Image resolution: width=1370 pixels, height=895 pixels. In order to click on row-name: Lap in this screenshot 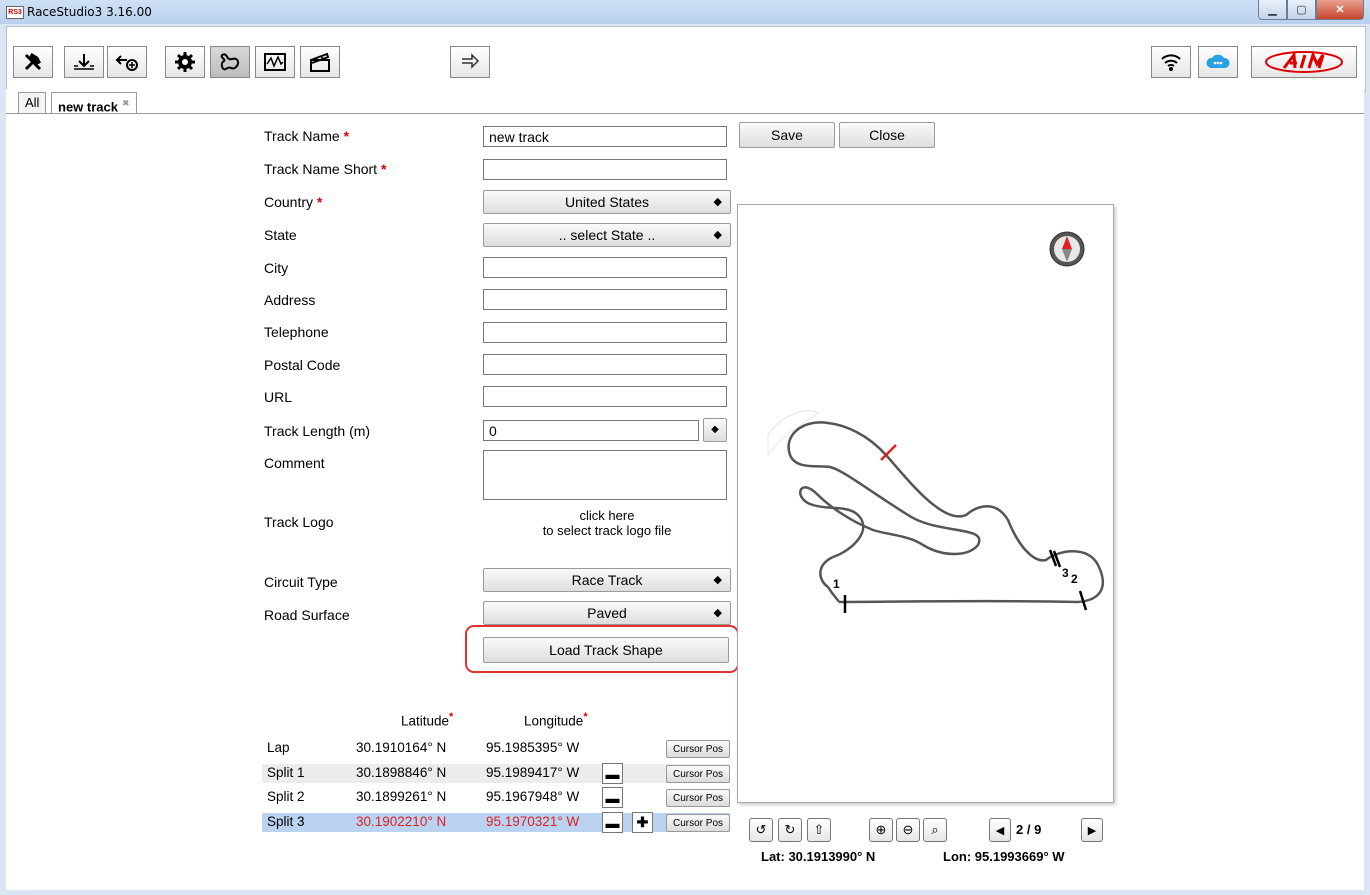, I will do `click(278, 747)`.